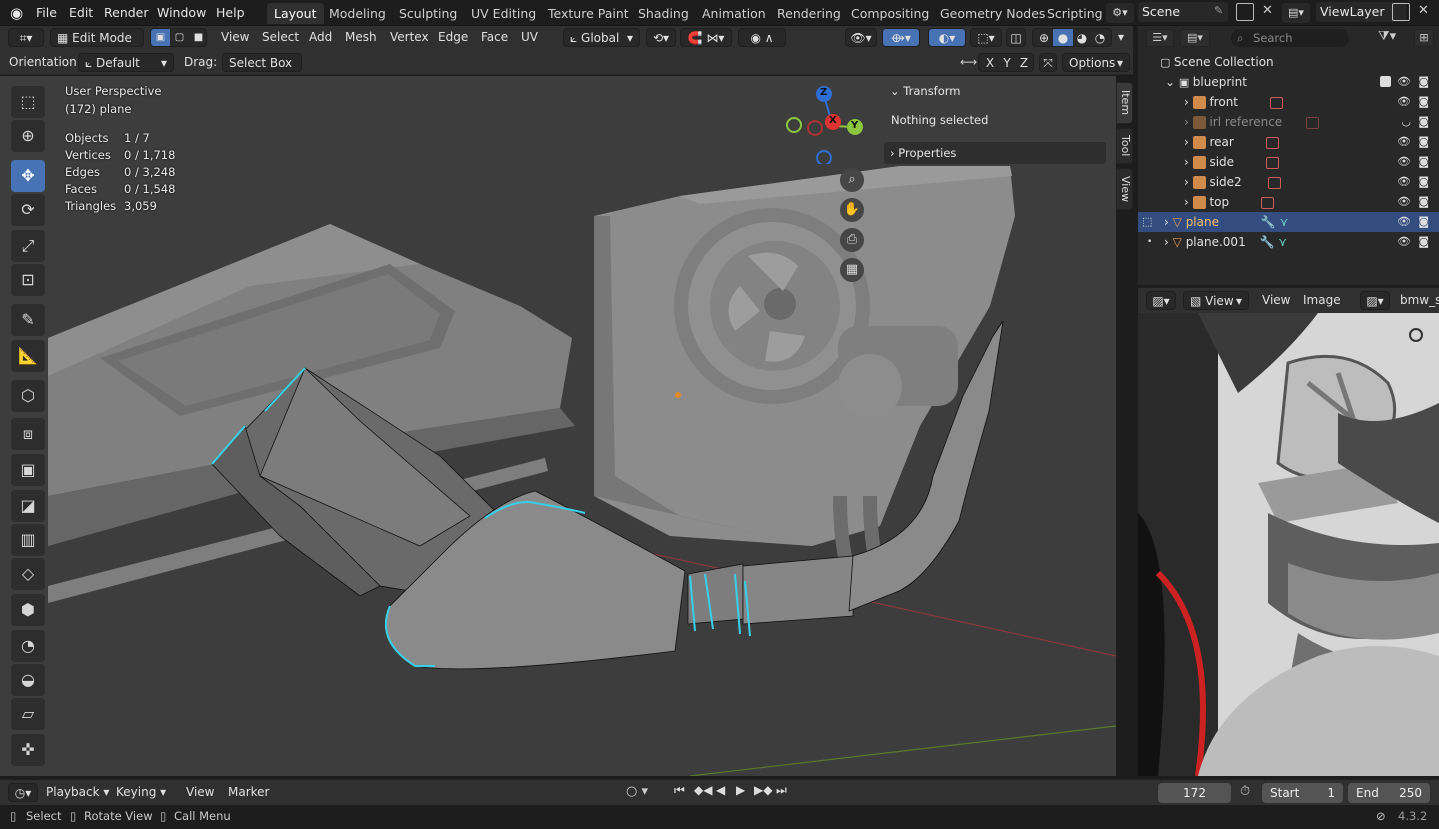  What do you see at coordinates (409, 37) in the screenshot?
I see `menu-vertex: Vertex` at bounding box center [409, 37].